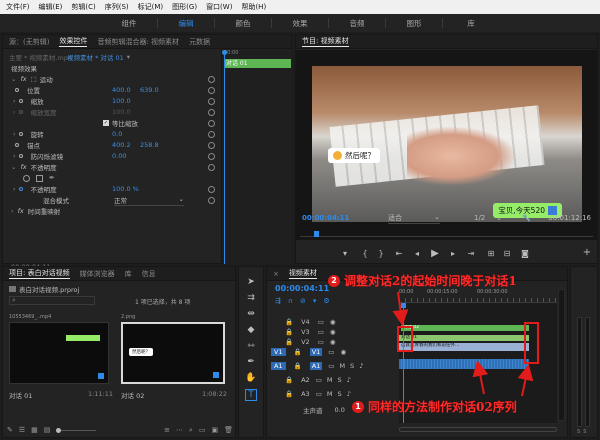  What do you see at coordinates (345, 253) in the screenshot?
I see `marker-icon: ▾` at bounding box center [345, 253].